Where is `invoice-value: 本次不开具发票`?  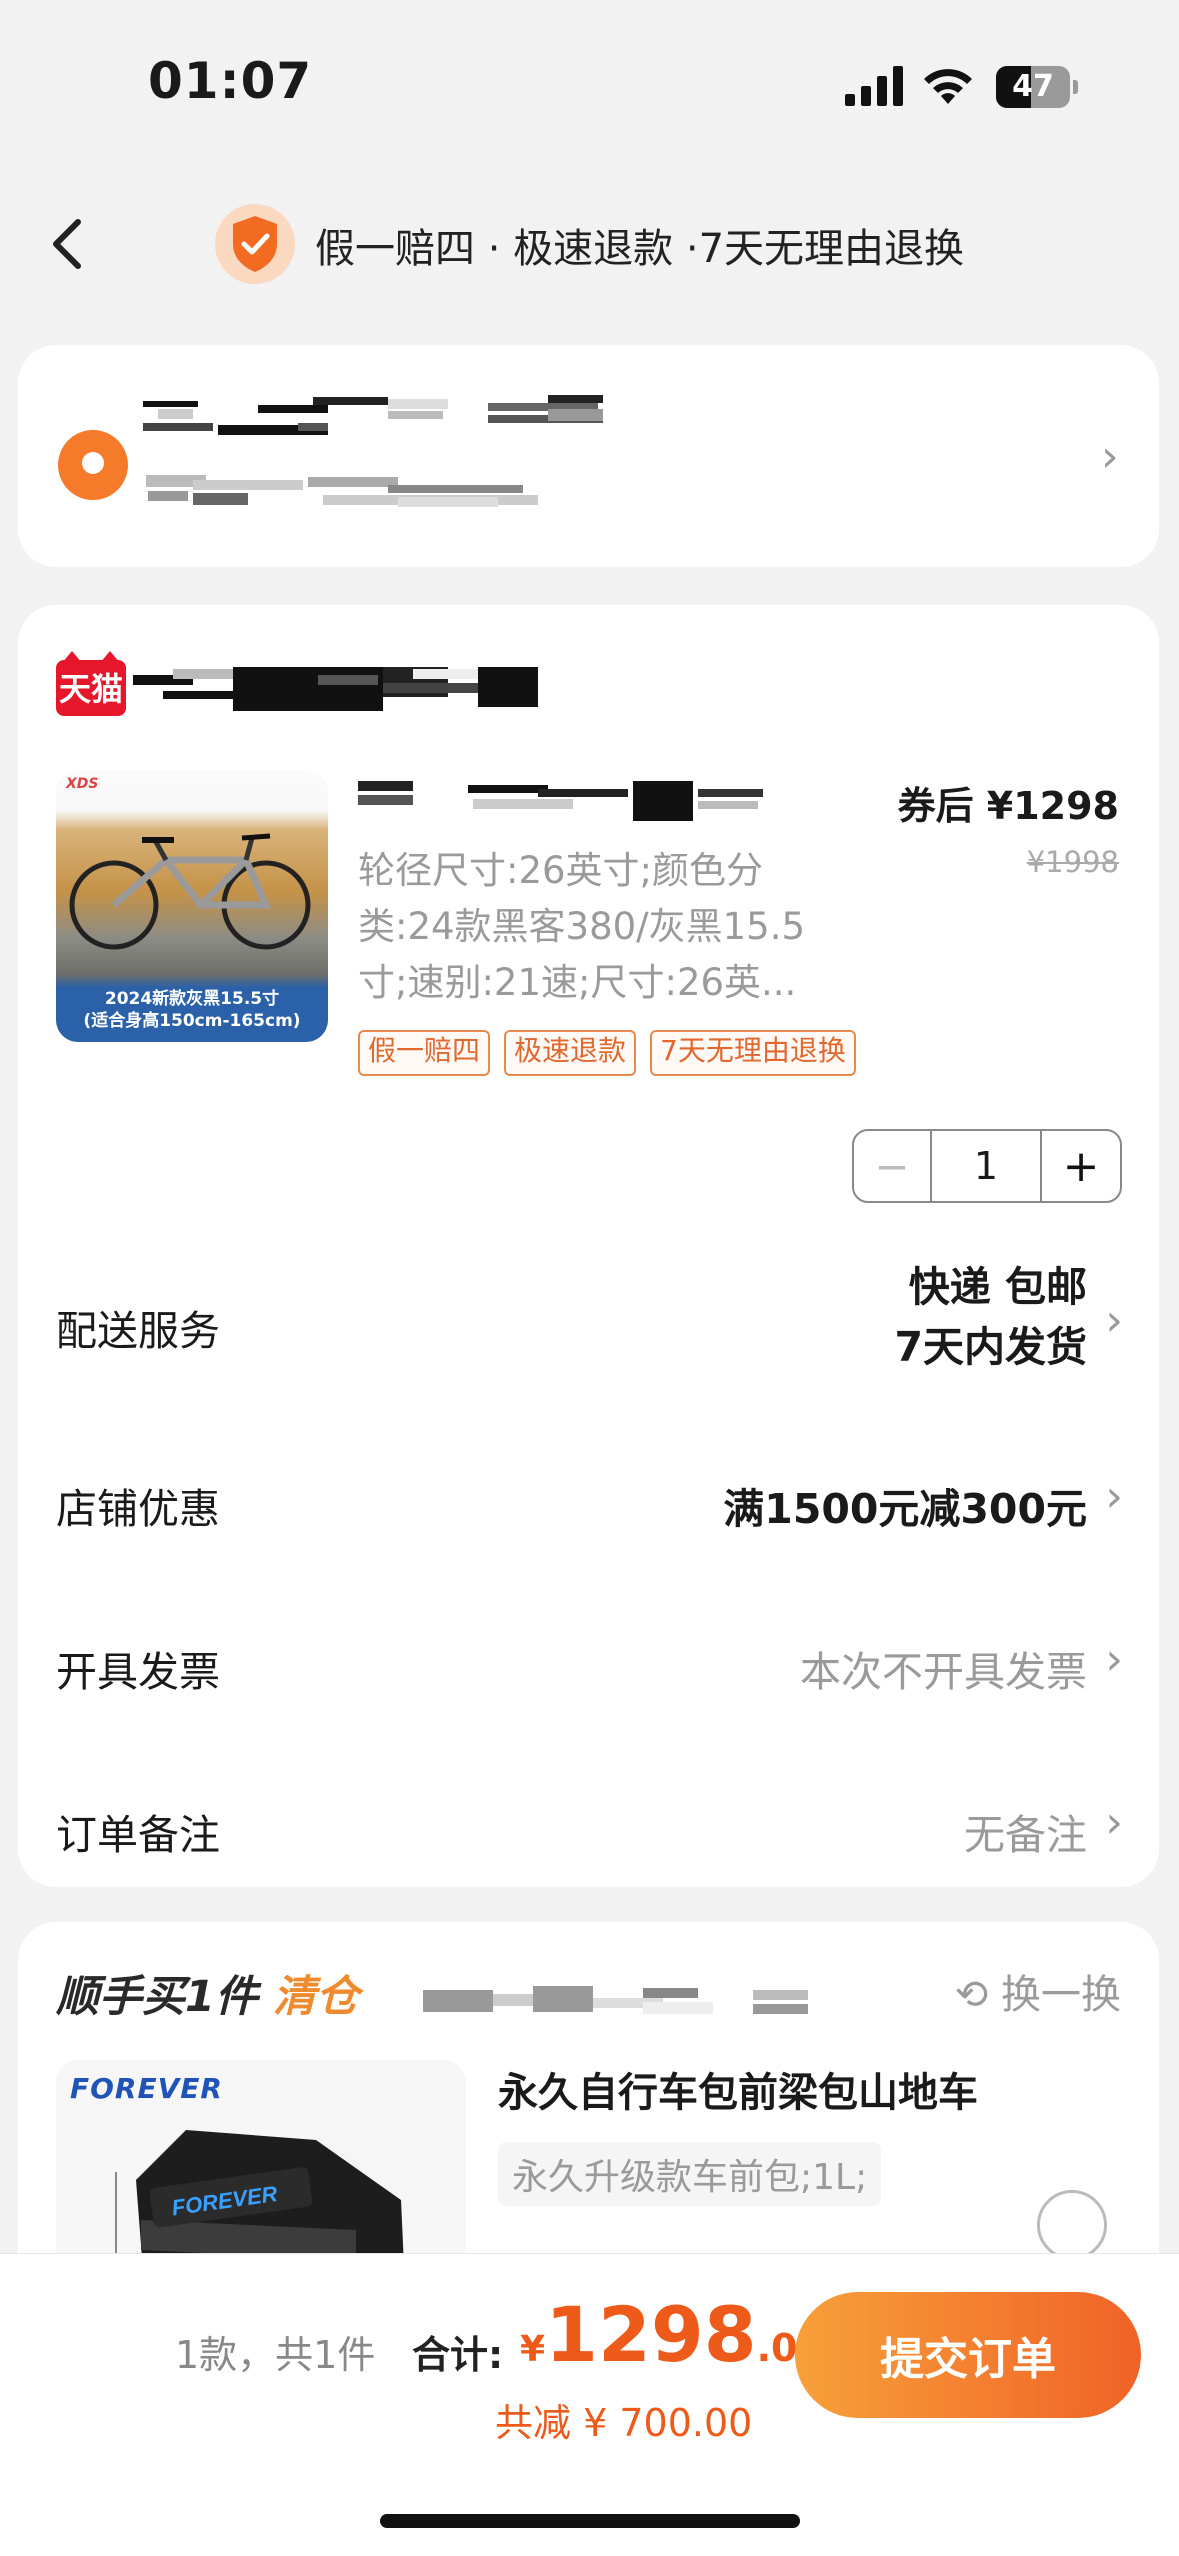 invoice-value: 本次不开具发票 is located at coordinates (943, 1672).